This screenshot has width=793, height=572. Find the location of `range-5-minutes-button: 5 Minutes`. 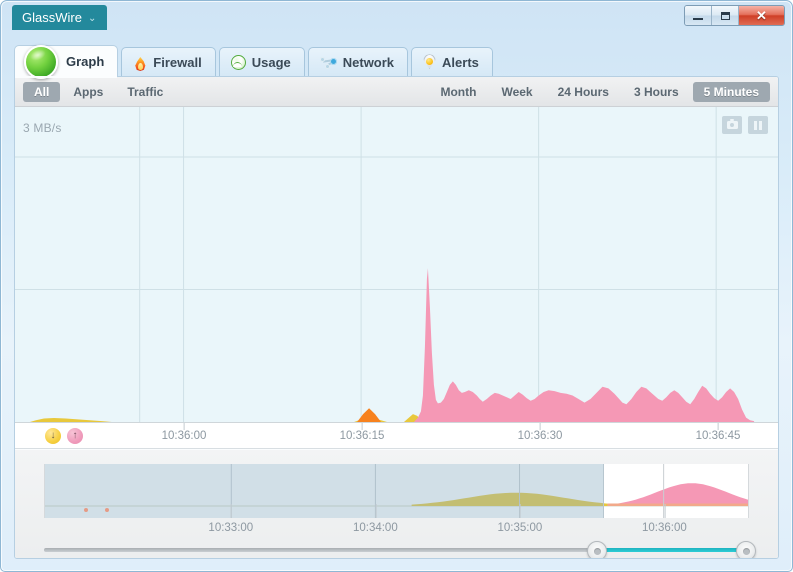

range-5-minutes-button: 5 Minutes is located at coordinates (731, 91).